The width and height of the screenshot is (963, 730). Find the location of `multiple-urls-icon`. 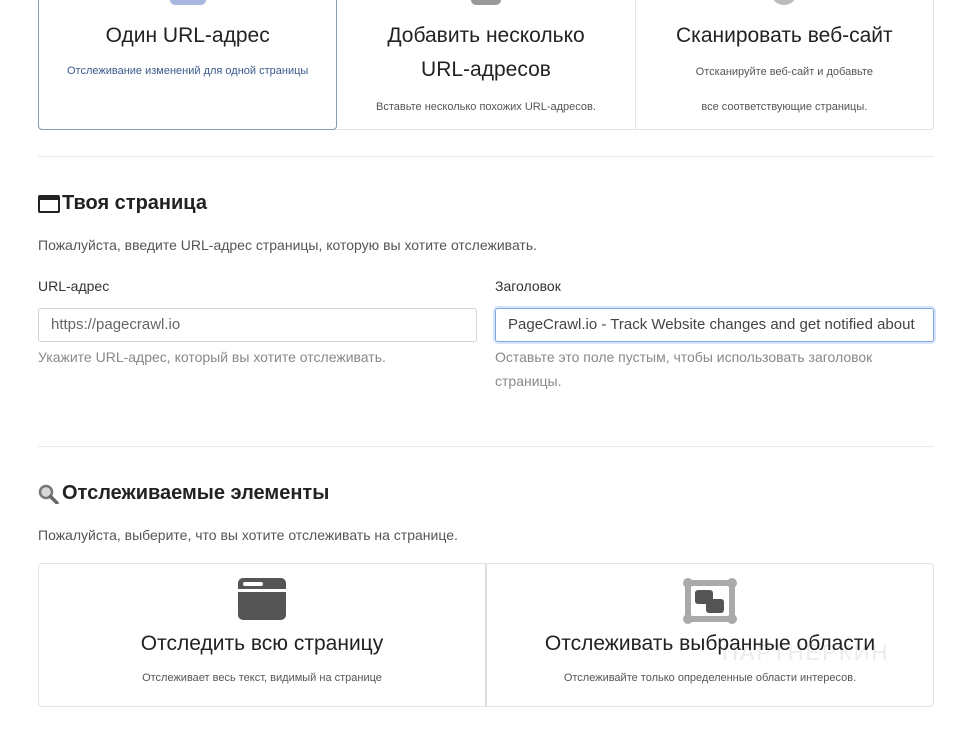

multiple-urls-icon is located at coordinates (485, 2).